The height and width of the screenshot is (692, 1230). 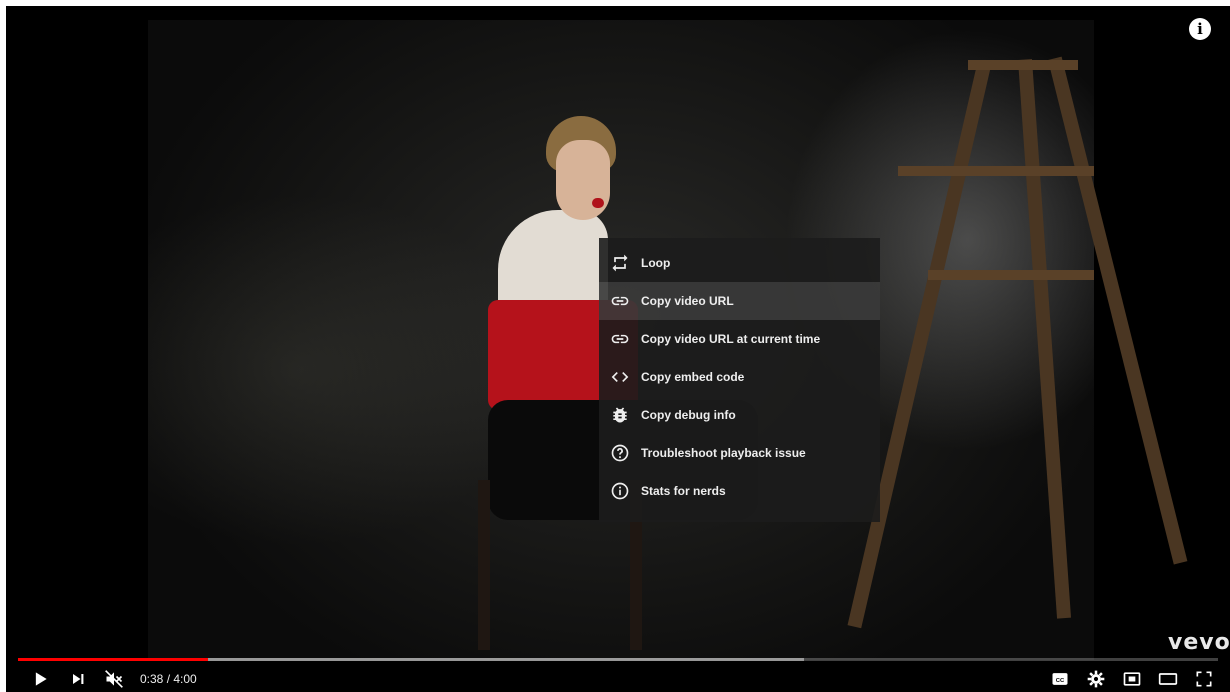 I want to click on vevo-logo: vevo, so click(x=1199, y=642).